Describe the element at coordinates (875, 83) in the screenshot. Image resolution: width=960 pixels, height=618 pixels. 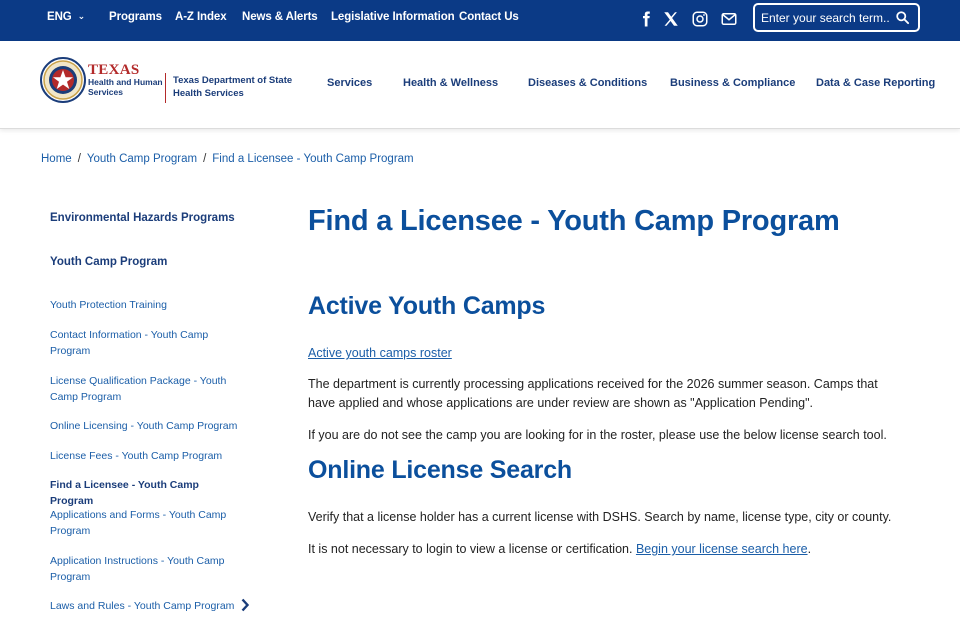
I see `nav-data-case-reporting: Data & Case Reporting` at that location.